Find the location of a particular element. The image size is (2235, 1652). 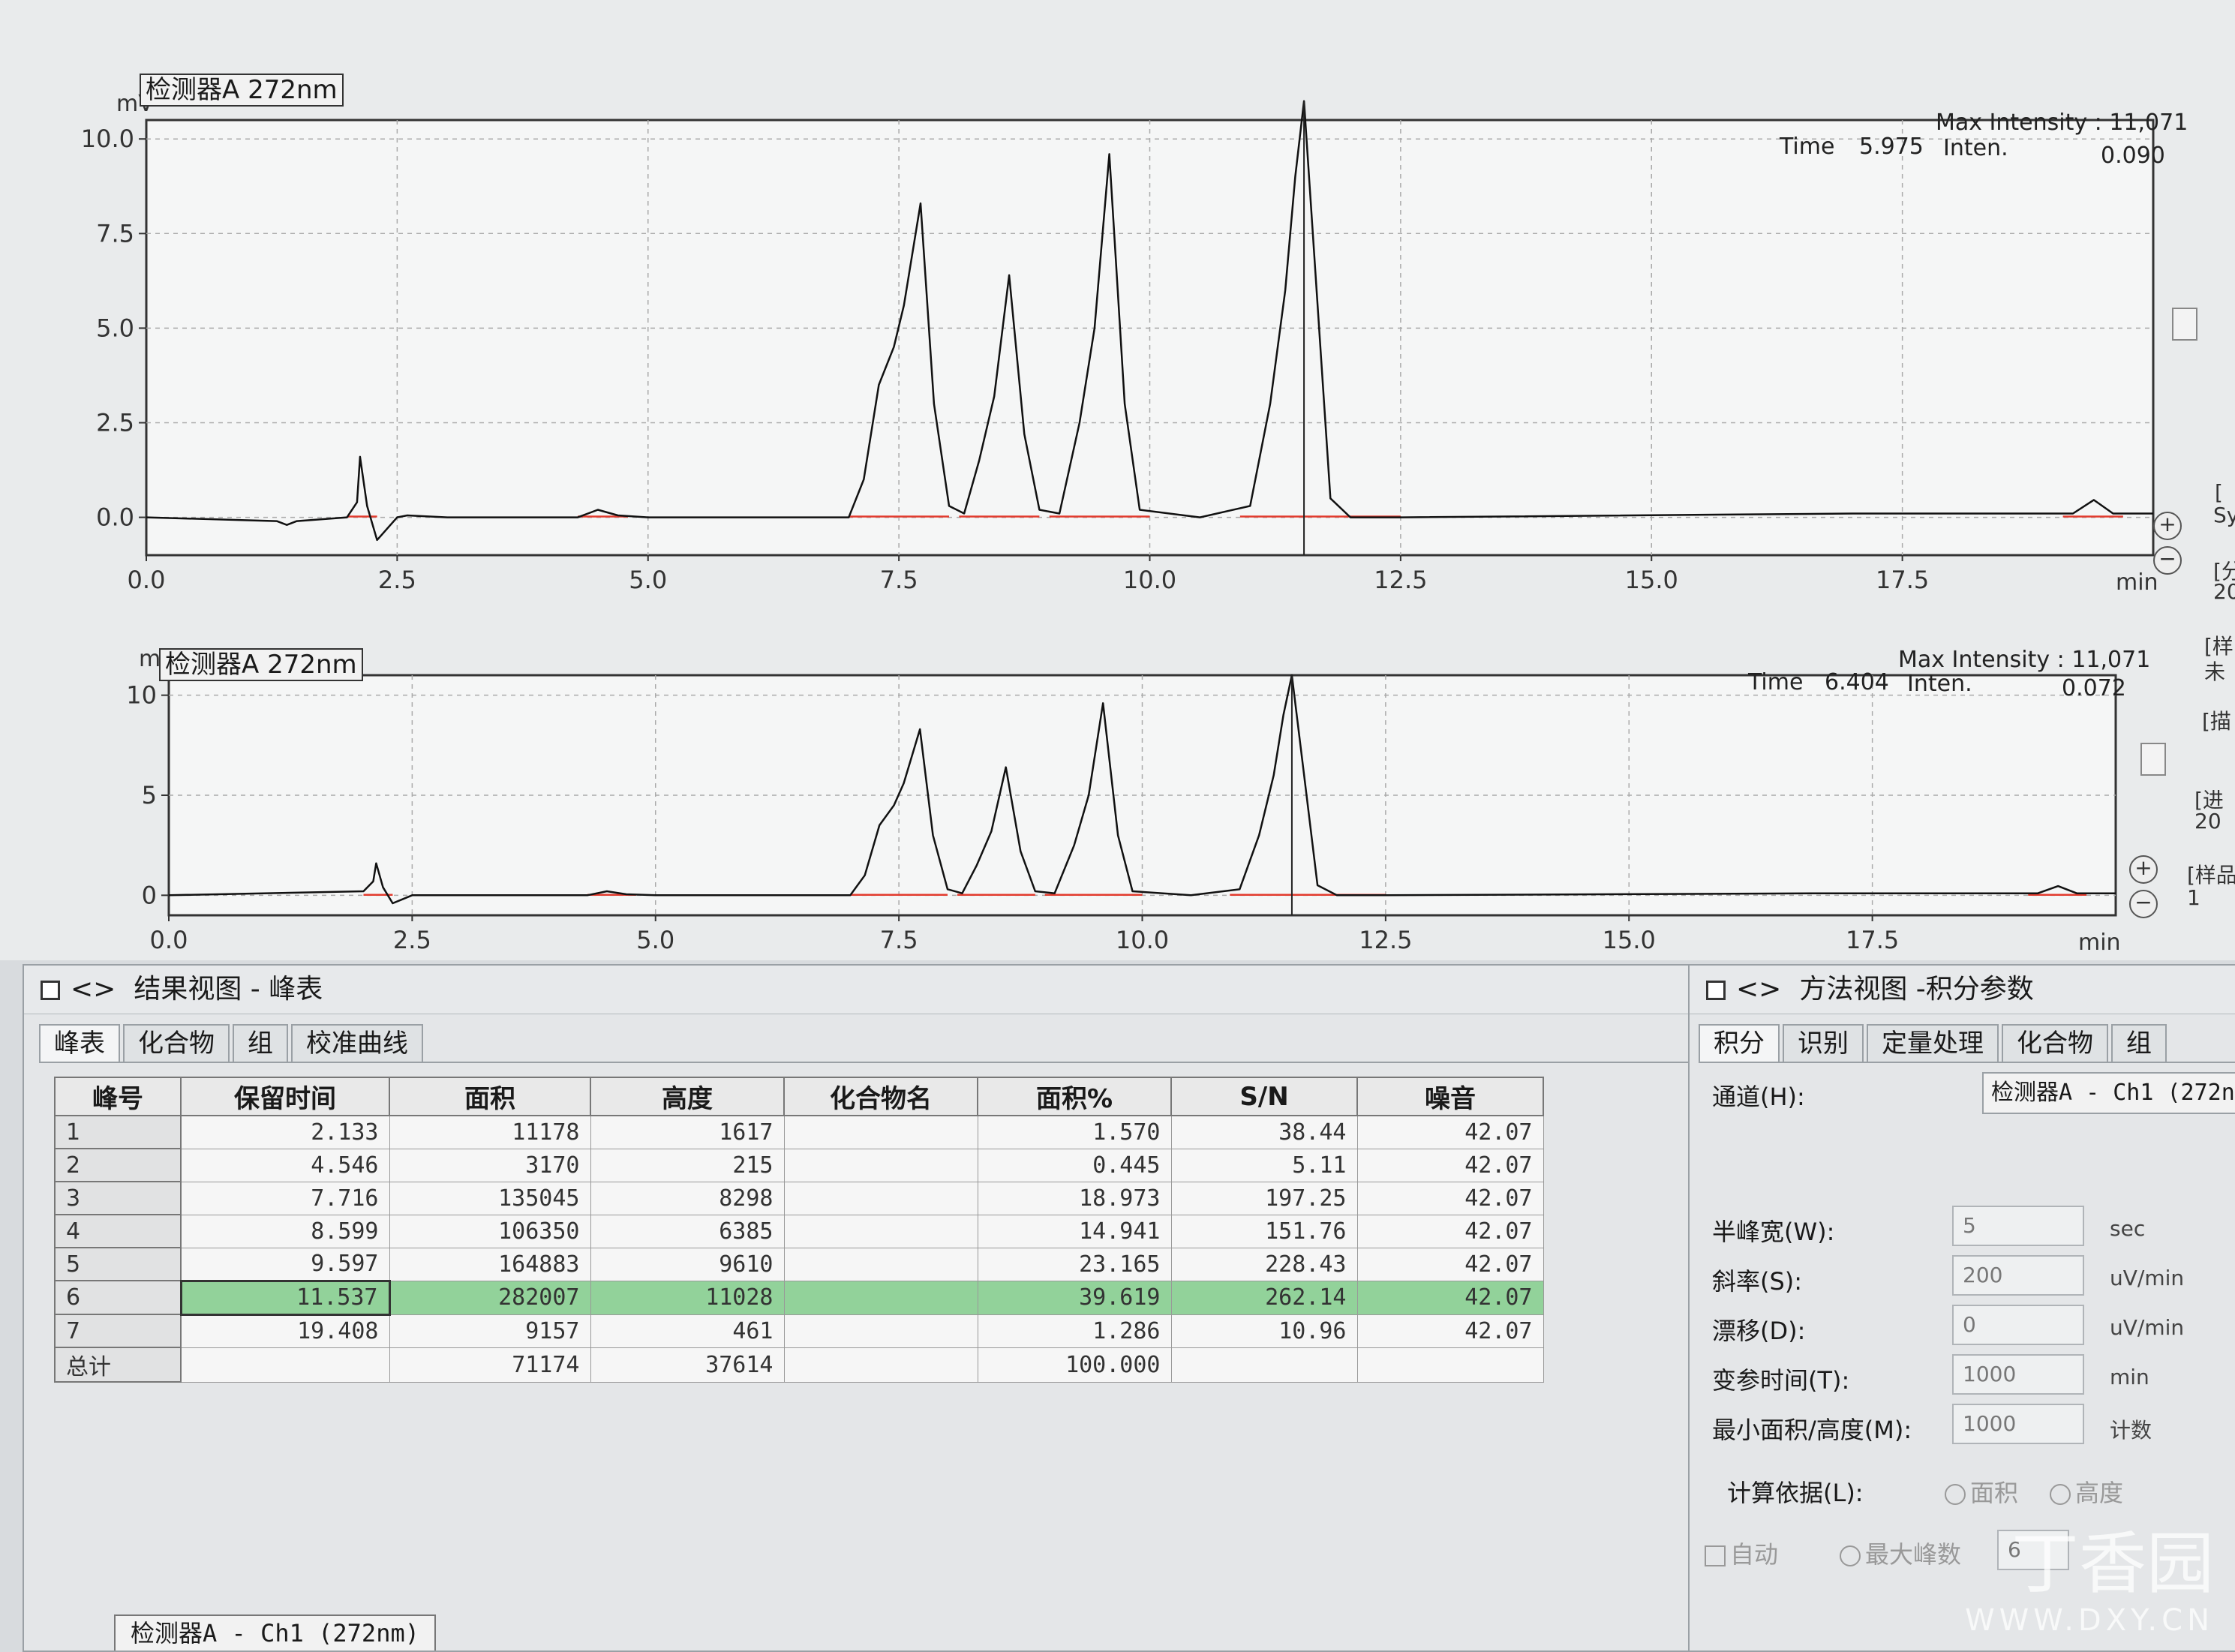

t-dbl-input: 1000 is located at coordinates (2018, 1374).